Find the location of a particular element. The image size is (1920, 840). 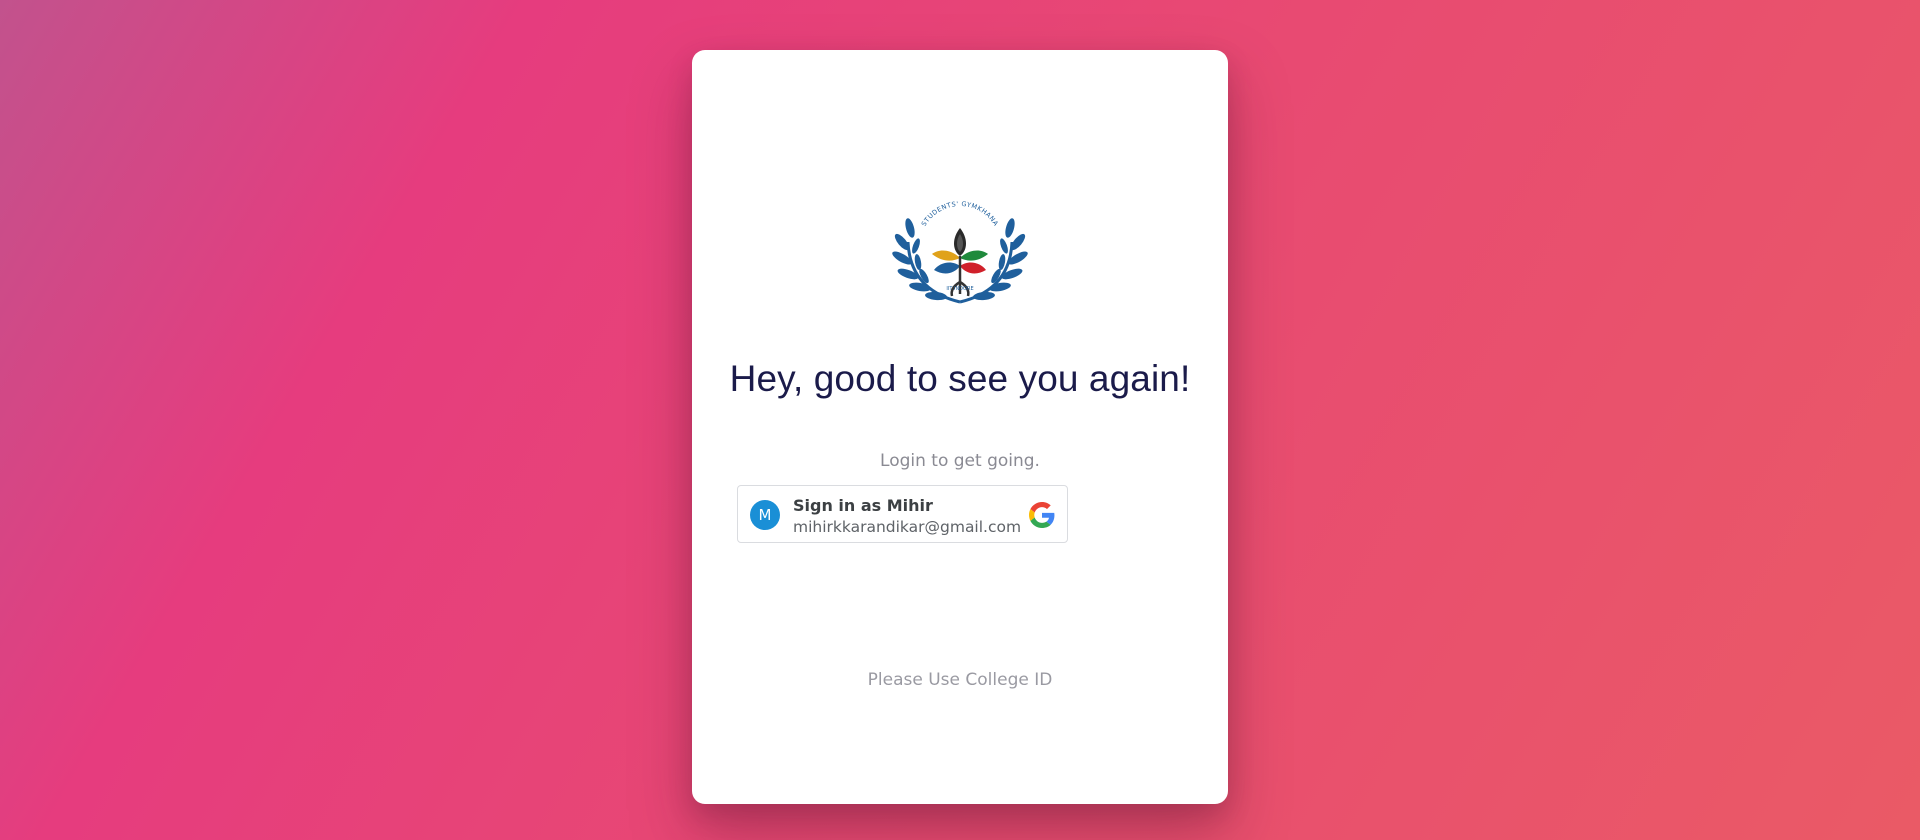

page-title: Hey, good to see you again! is located at coordinates (960, 378).